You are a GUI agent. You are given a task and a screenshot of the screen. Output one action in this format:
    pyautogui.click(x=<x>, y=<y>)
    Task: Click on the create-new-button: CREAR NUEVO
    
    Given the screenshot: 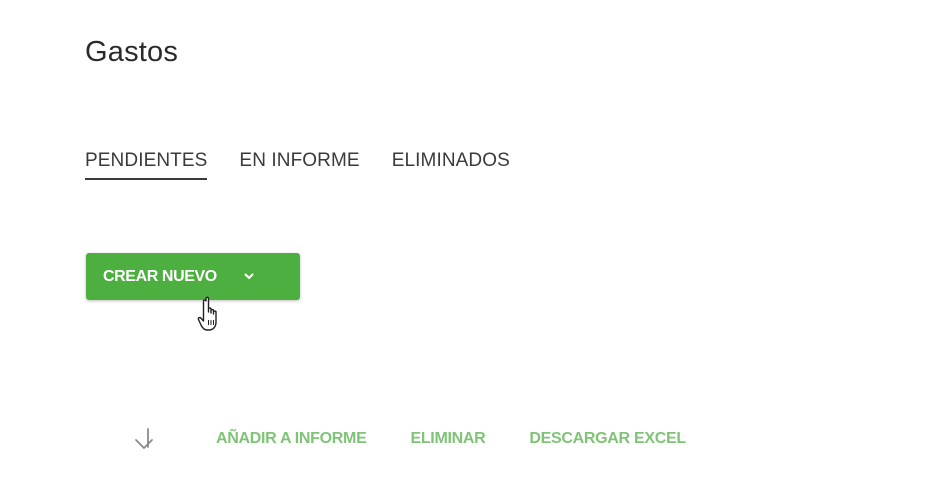 What is the action you would take?
    pyautogui.click(x=193, y=276)
    